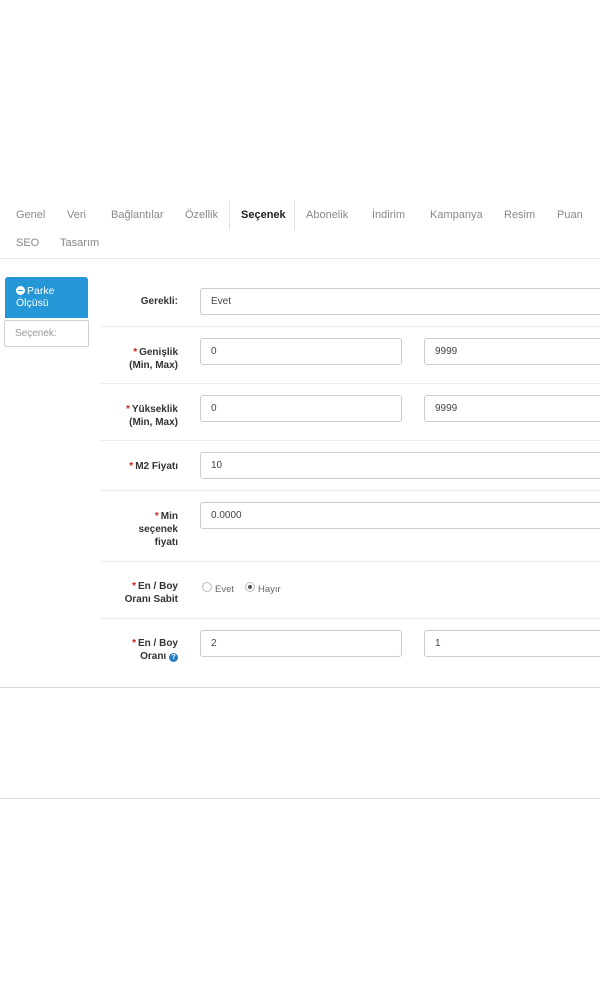 This screenshot has height=1000, width=600. What do you see at coordinates (400, 465) in the screenshot?
I see `m2-fiyati-input: 10` at bounding box center [400, 465].